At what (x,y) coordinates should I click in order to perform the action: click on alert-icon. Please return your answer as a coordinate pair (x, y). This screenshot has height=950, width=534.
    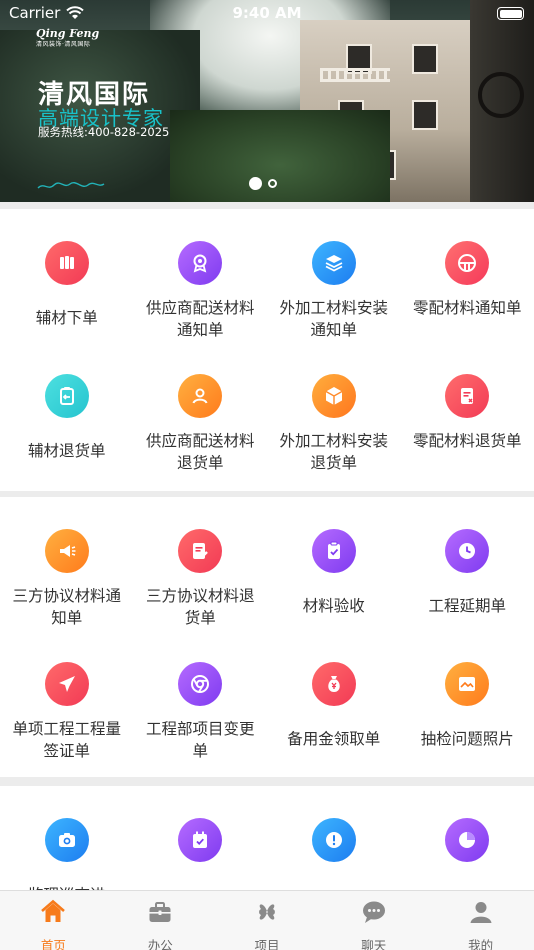
    Looking at the image, I should click on (333, 840).